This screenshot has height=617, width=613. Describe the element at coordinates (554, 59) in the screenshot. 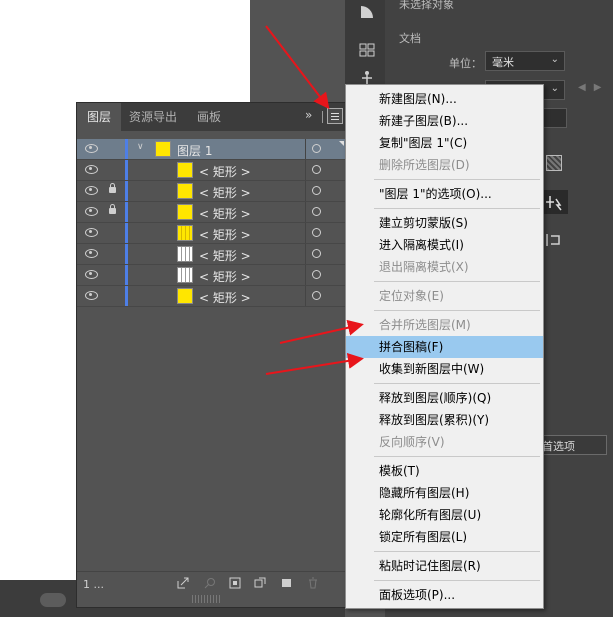

I see `chevron-down-icon: ⌄` at that location.